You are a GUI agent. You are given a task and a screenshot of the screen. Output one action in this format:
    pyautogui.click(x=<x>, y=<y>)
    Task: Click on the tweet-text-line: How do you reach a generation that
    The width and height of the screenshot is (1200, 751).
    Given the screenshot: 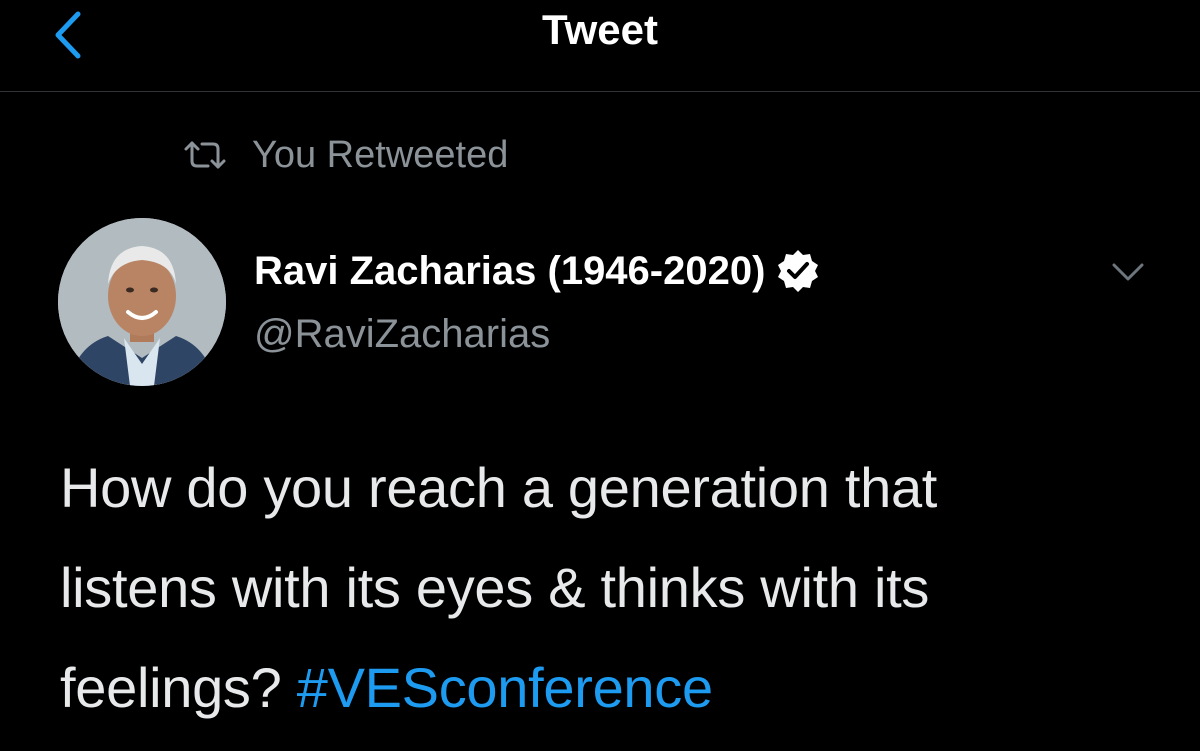 What is the action you would take?
    pyautogui.click(x=499, y=487)
    